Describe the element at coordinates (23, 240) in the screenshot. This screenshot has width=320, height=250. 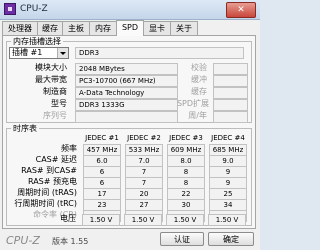
I see `brand-logo-text: CPU-Z` at that location.